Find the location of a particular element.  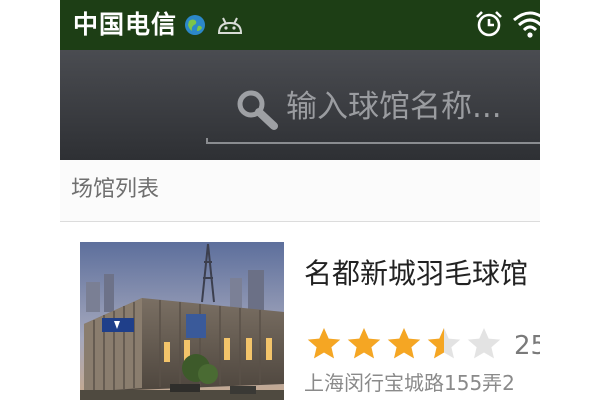

globe-icon is located at coordinates (195, 25).